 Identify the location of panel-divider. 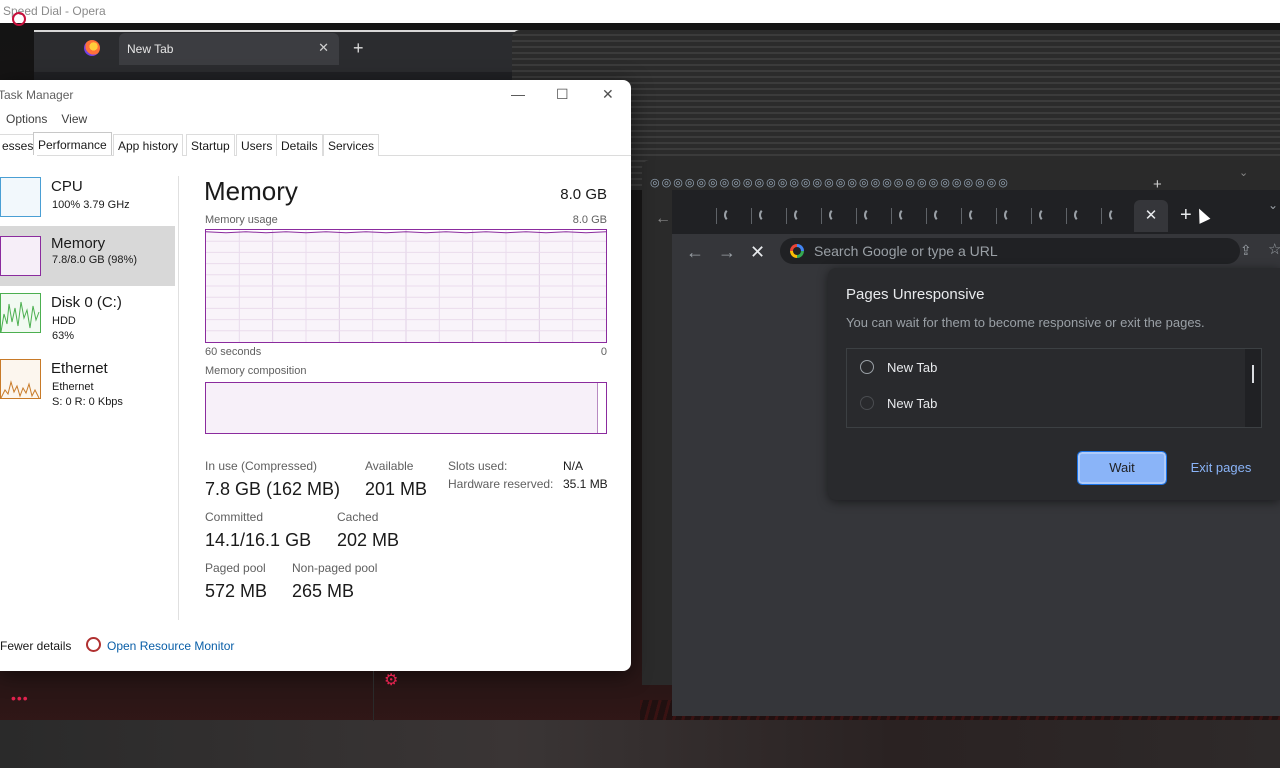
(178, 398).